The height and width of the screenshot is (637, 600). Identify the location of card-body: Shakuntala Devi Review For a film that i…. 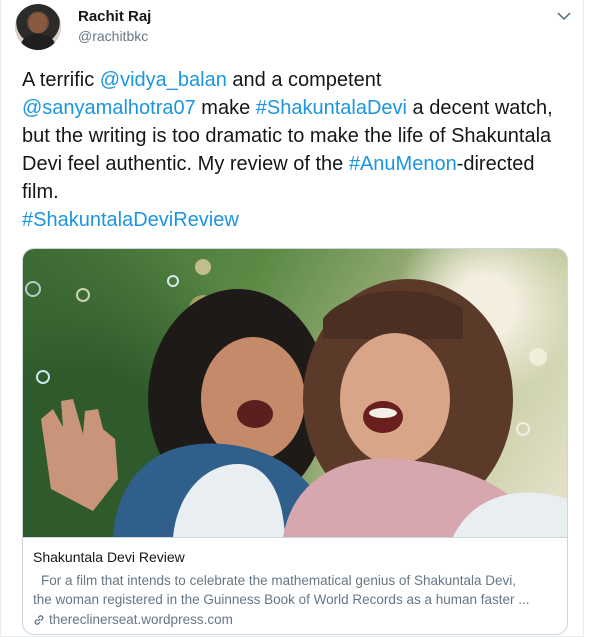
(295, 585).